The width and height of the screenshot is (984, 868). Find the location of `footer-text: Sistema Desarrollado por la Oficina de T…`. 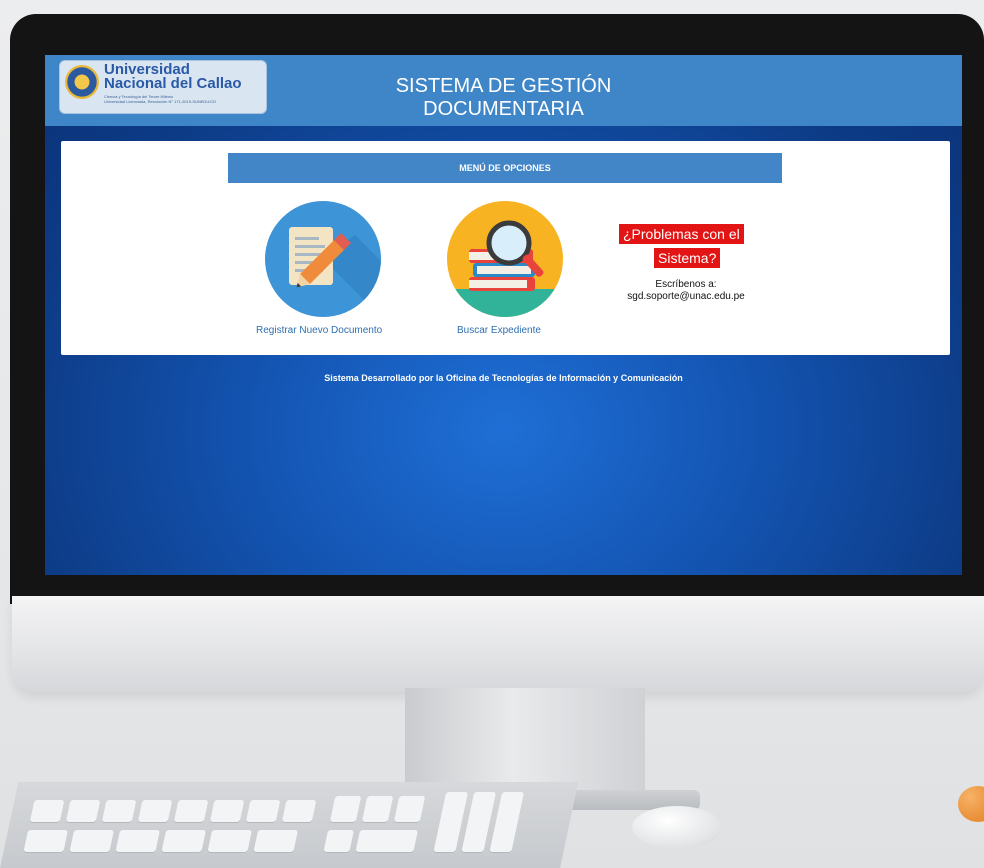

footer-text: Sistema Desarrollado por la Oficina de T… is located at coordinates (503, 378).